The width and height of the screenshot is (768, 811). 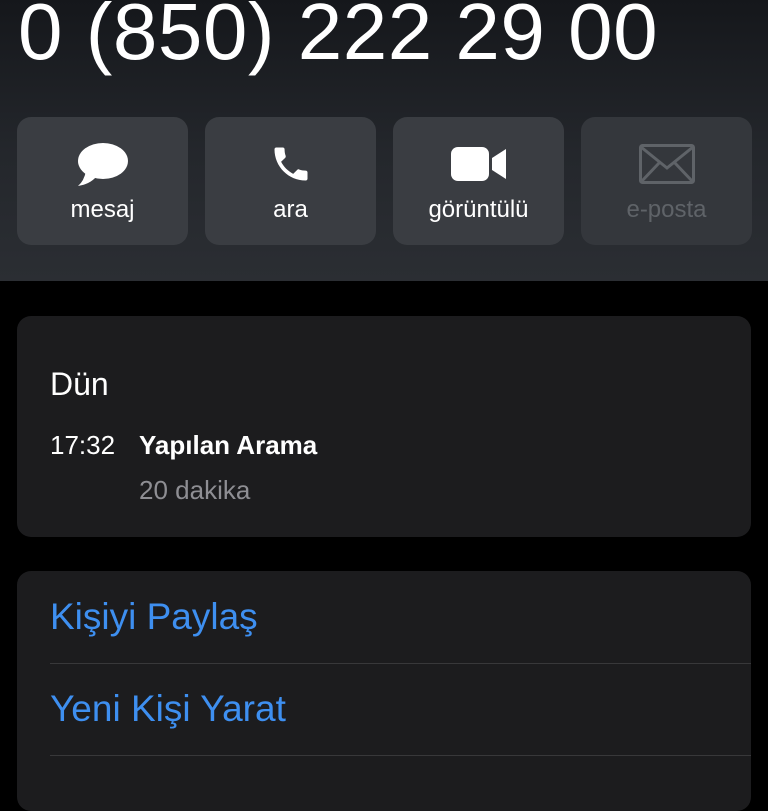 What do you see at coordinates (195, 490) in the screenshot?
I see `call-duration: 20 dakika` at bounding box center [195, 490].